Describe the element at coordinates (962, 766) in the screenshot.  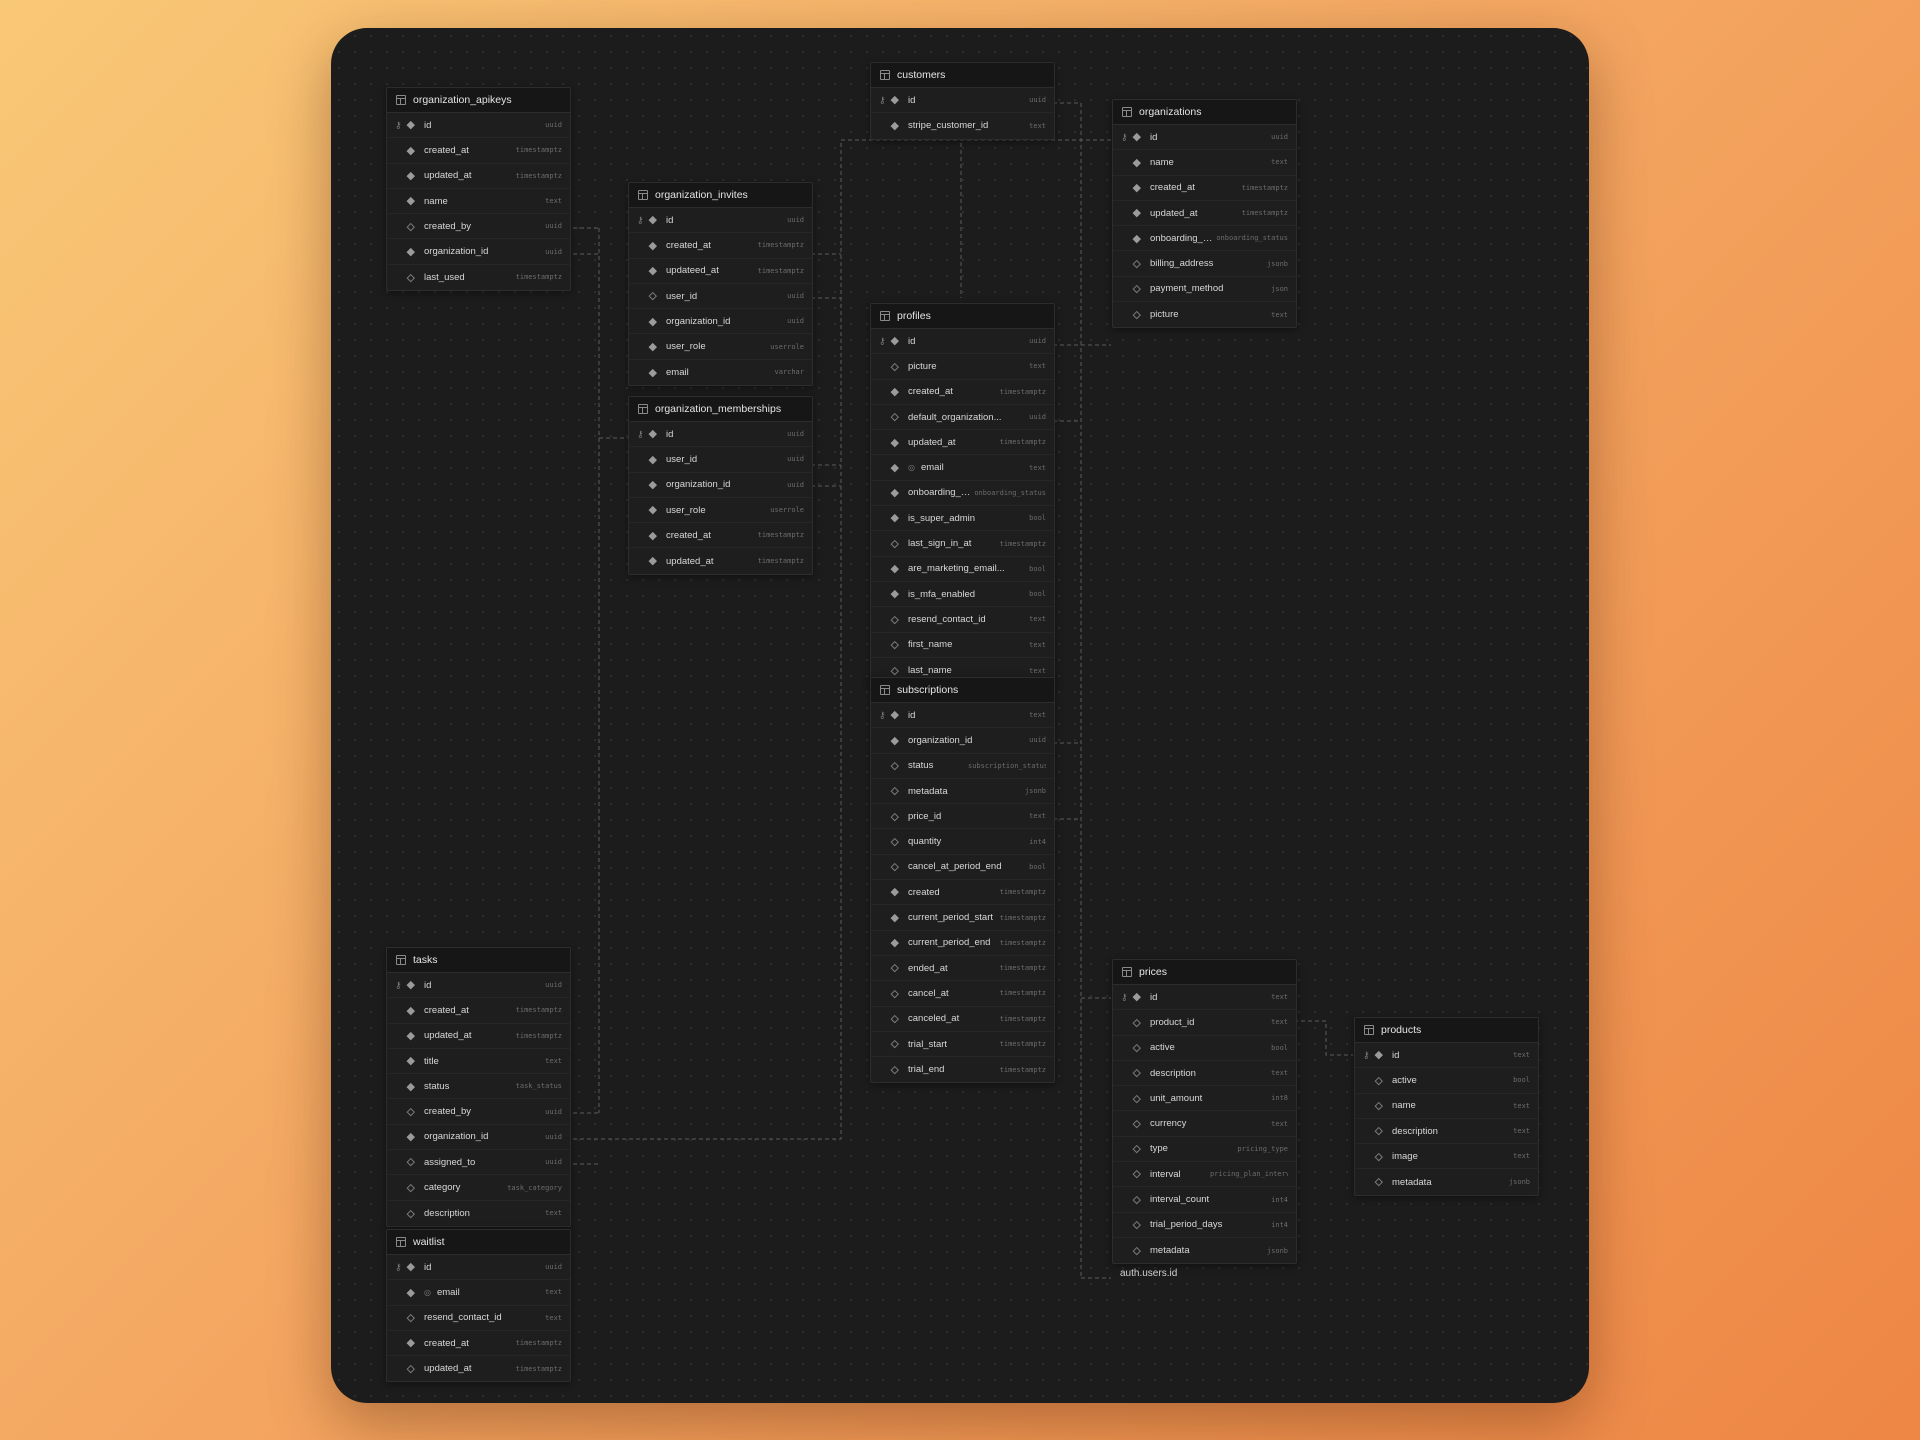
I see `column-row: status subscription_status` at that location.